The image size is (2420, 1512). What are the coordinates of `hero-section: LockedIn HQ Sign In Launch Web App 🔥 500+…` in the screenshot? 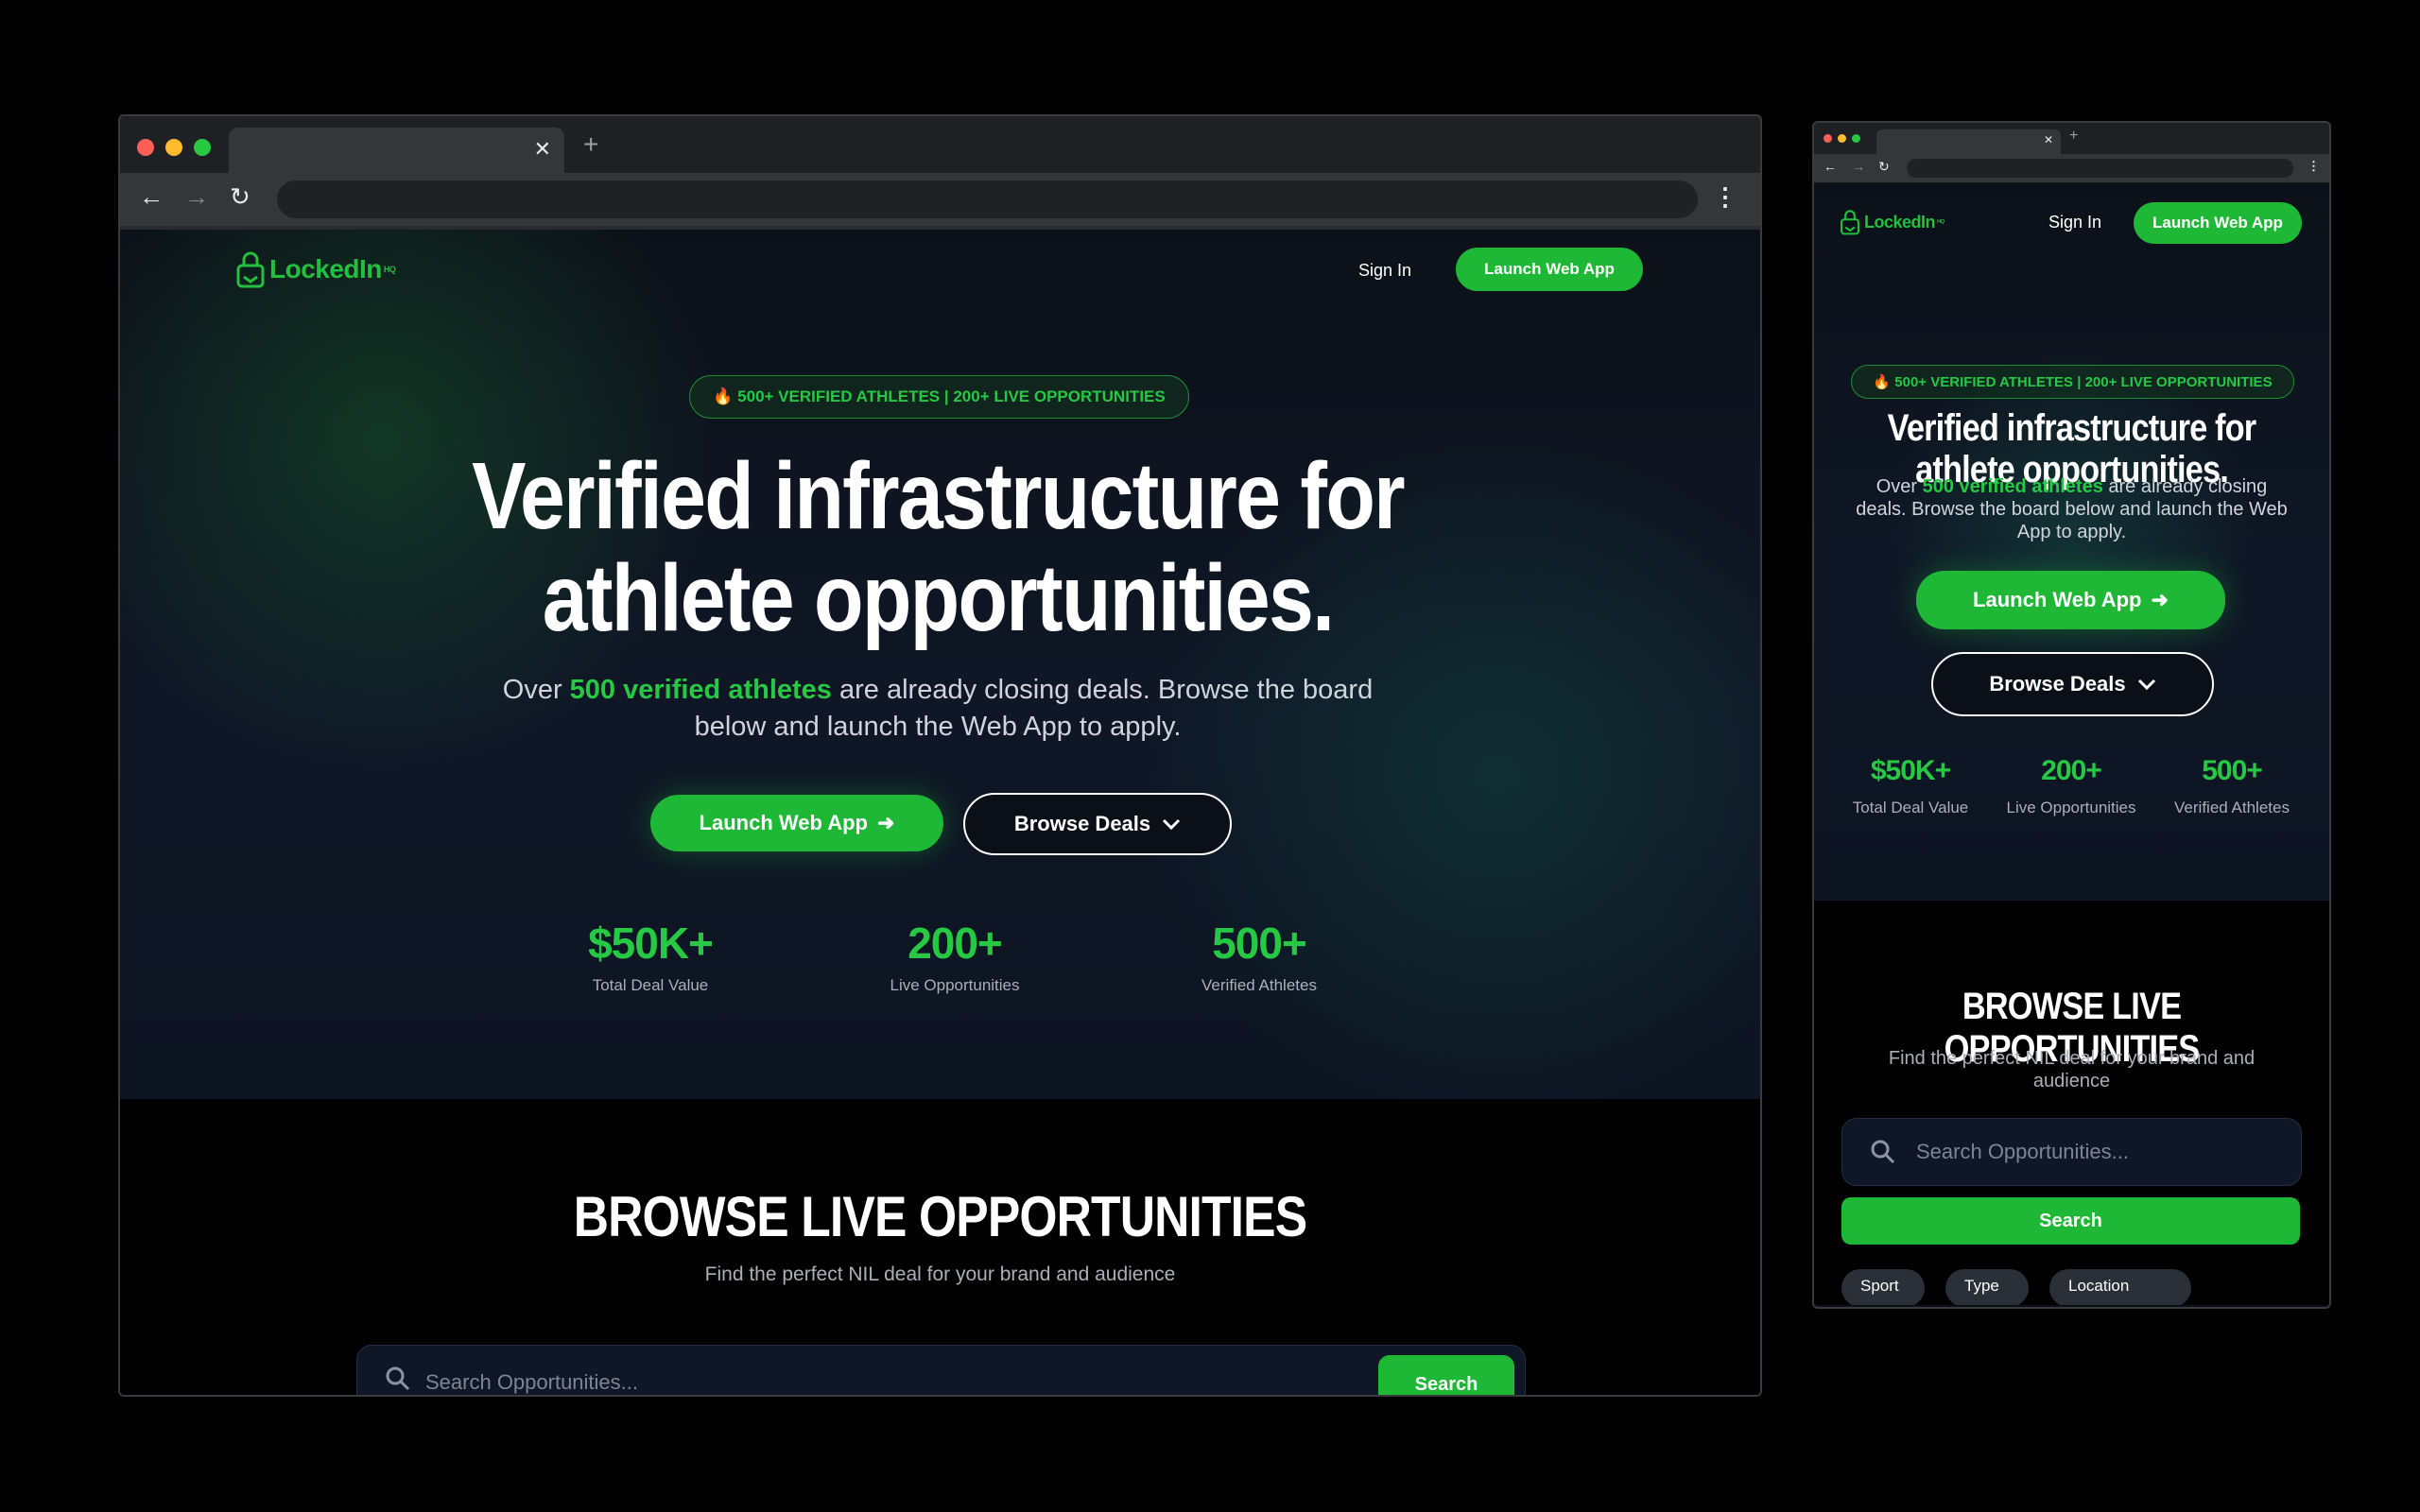 It's located at (2071, 541).